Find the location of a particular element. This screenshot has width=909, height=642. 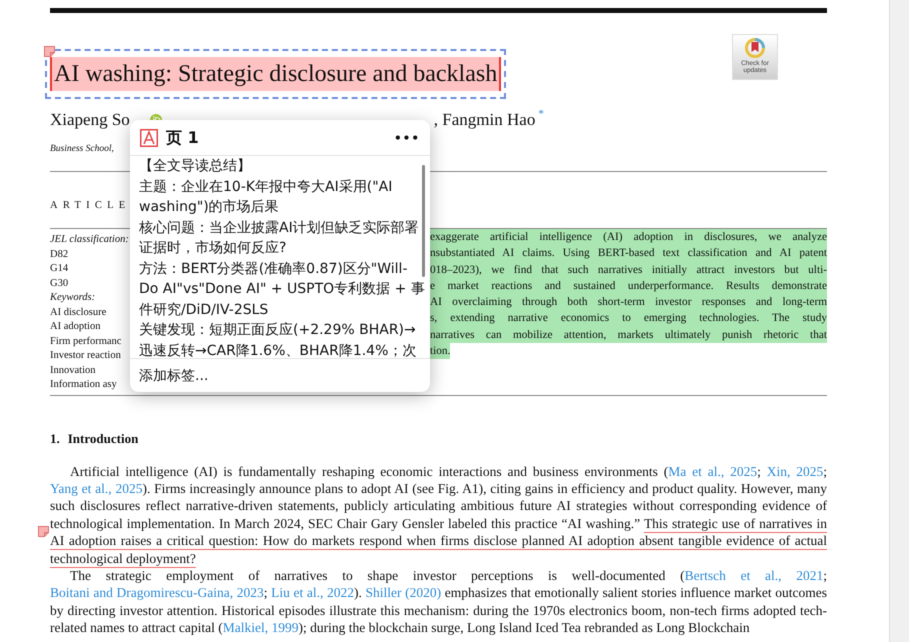

keyword-item: G14 is located at coordinates (59, 269).